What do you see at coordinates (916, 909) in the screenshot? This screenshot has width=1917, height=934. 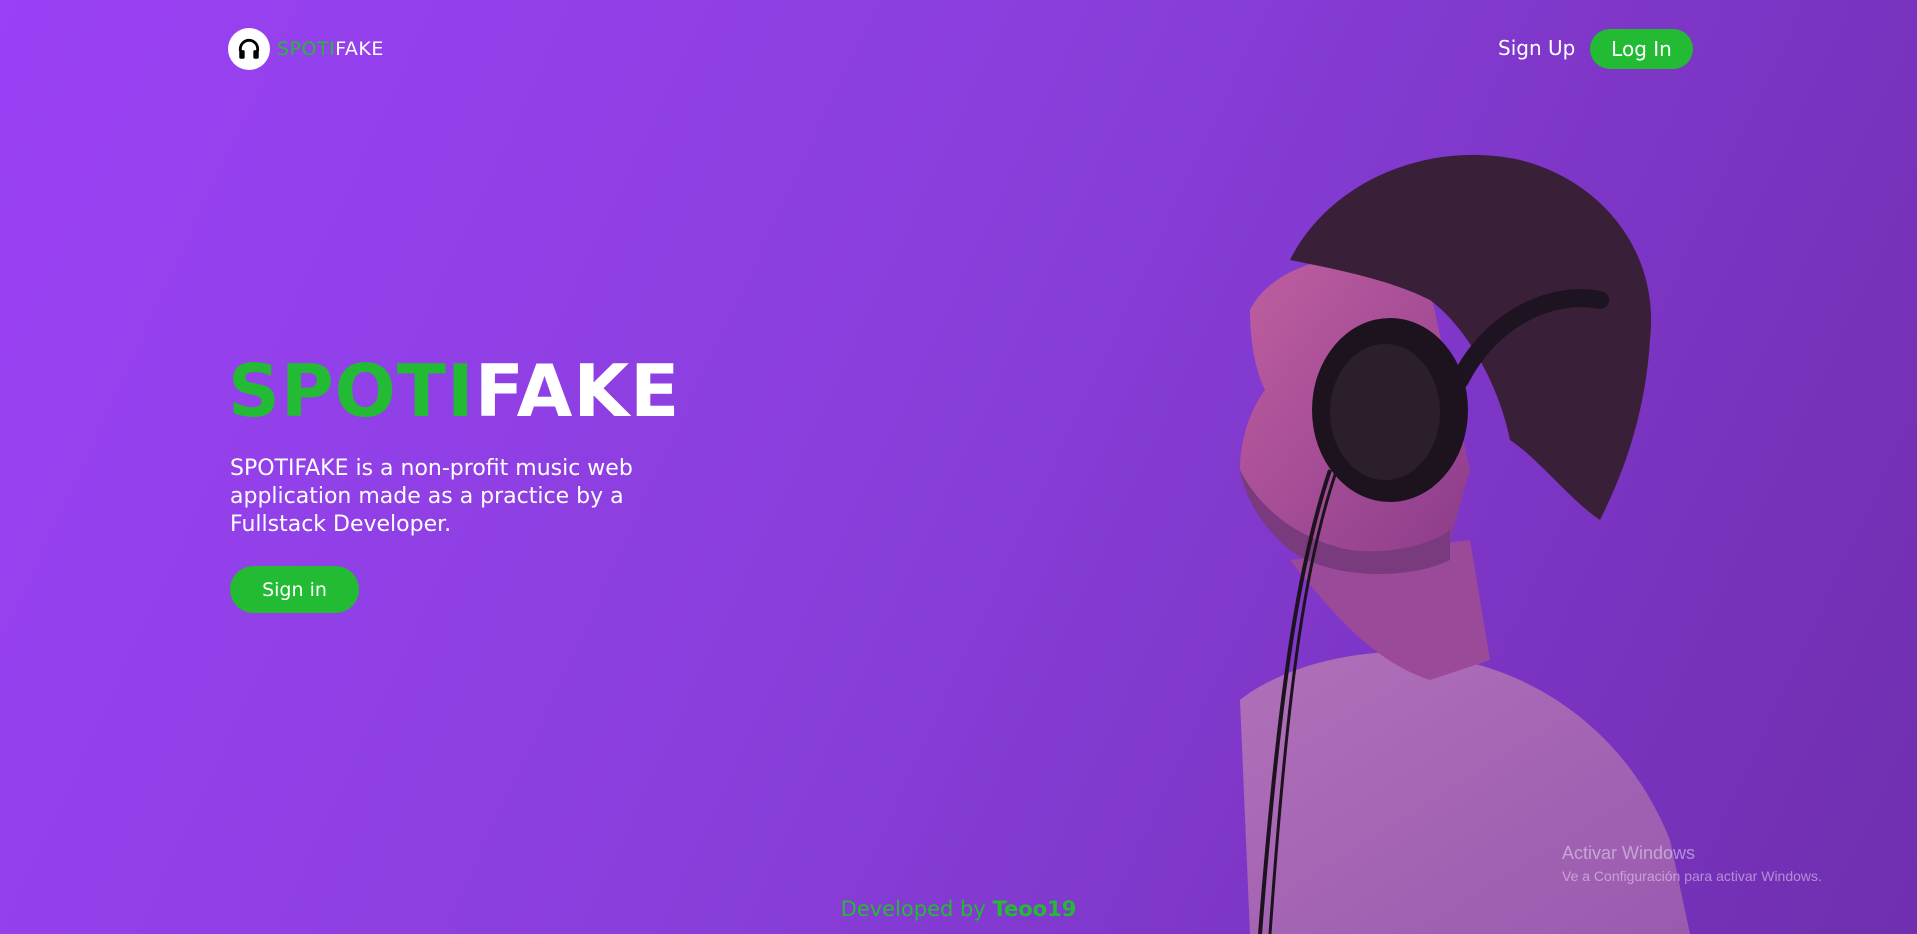 I see `footer-prefix: Developed by` at bounding box center [916, 909].